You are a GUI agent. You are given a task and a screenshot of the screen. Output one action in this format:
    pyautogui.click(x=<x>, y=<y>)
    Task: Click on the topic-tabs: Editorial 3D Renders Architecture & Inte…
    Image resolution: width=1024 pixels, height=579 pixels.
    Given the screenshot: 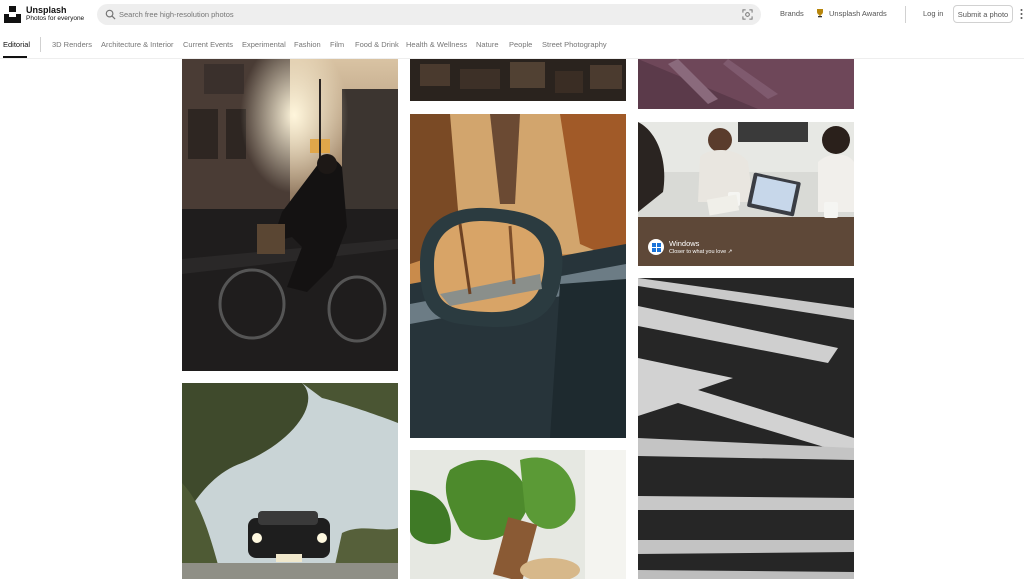 What is the action you would take?
    pyautogui.click(x=512, y=44)
    